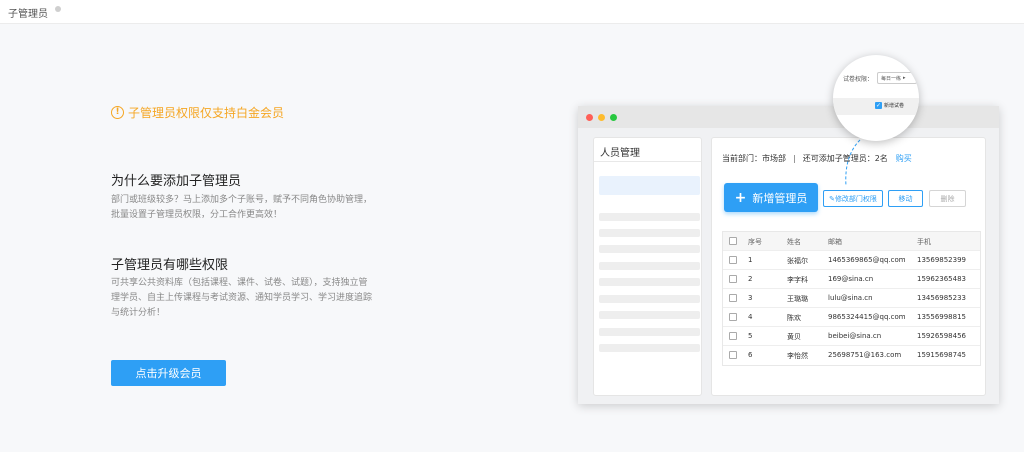 The height and width of the screenshot is (452, 1024). Describe the element at coordinates (947, 198) in the screenshot. I see `delete-button: 删除` at that location.